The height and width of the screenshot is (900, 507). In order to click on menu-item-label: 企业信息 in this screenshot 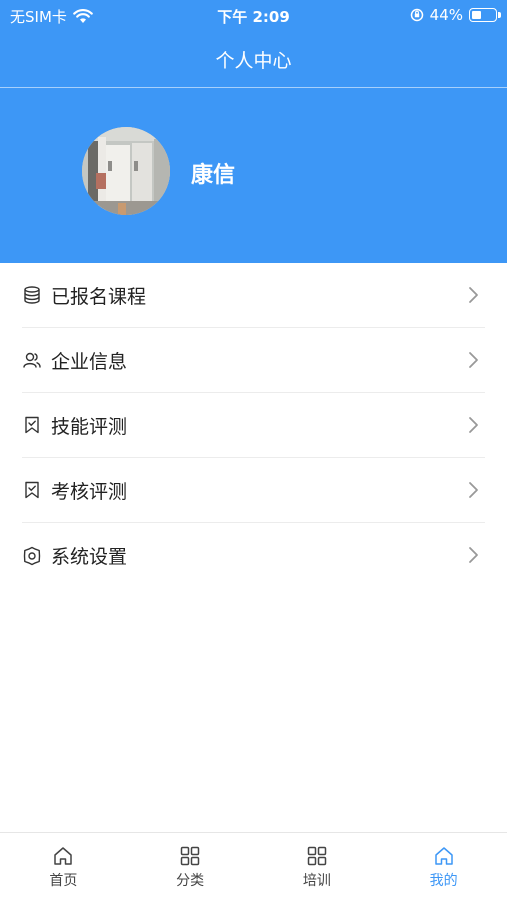, I will do `click(89, 361)`.